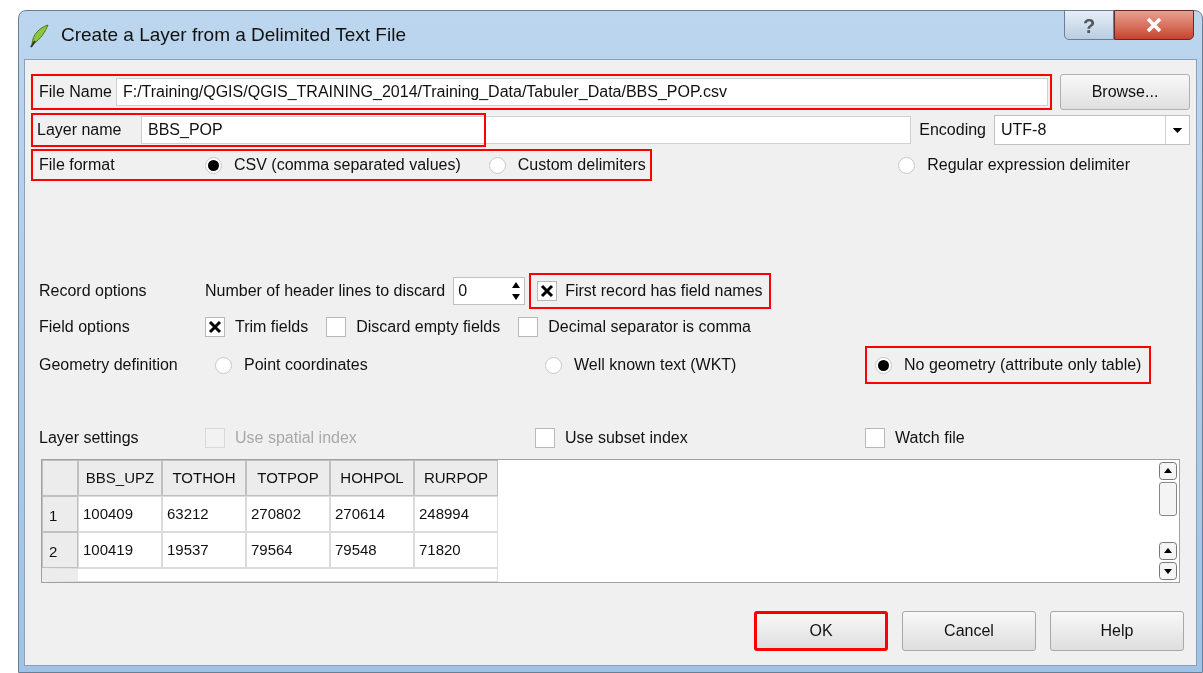 The image size is (1203, 673). I want to click on column-header: TOTHOH, so click(204, 478).